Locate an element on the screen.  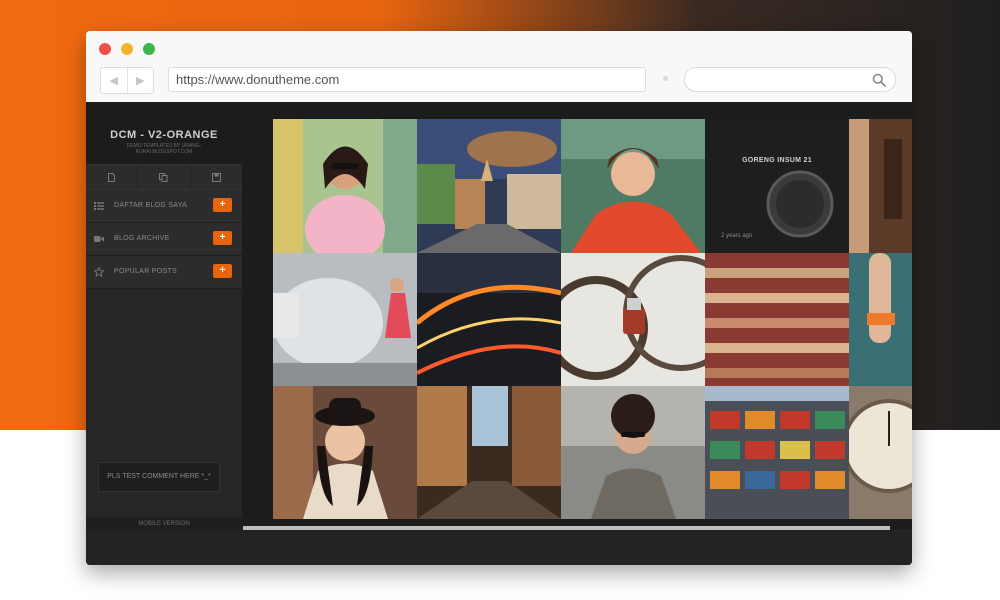
menu-label-blog-archive: BLOG ARCHIVE is located at coordinates (142, 238).